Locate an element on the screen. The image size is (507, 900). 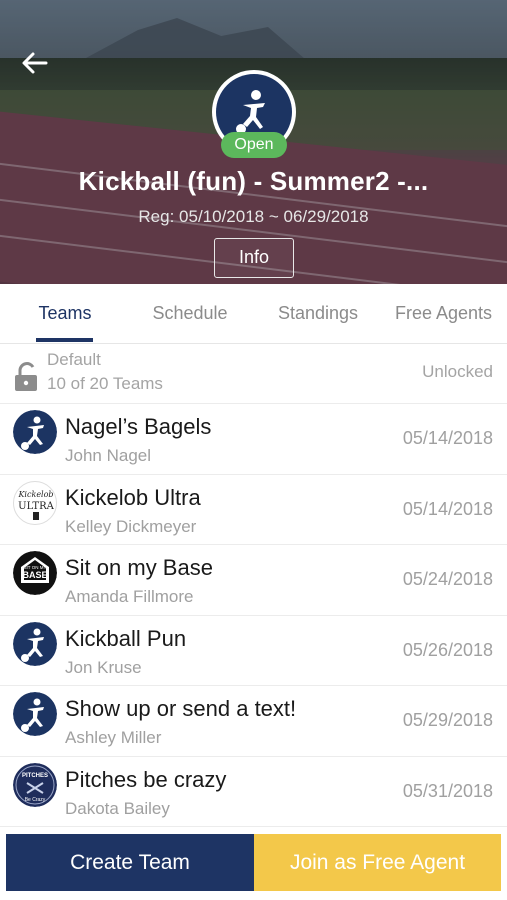
team-date: 05/24/2018 is located at coordinates (447, 579).